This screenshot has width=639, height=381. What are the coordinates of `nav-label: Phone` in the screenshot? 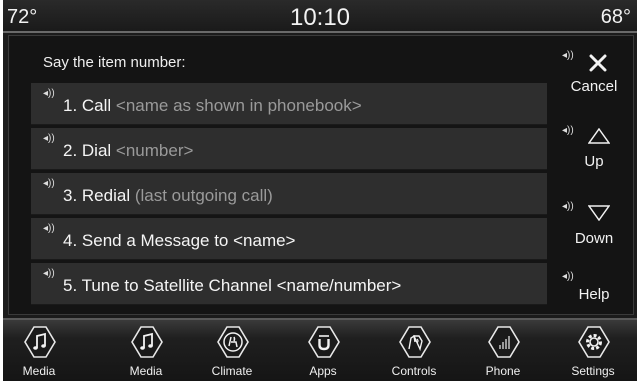 It's located at (503, 371).